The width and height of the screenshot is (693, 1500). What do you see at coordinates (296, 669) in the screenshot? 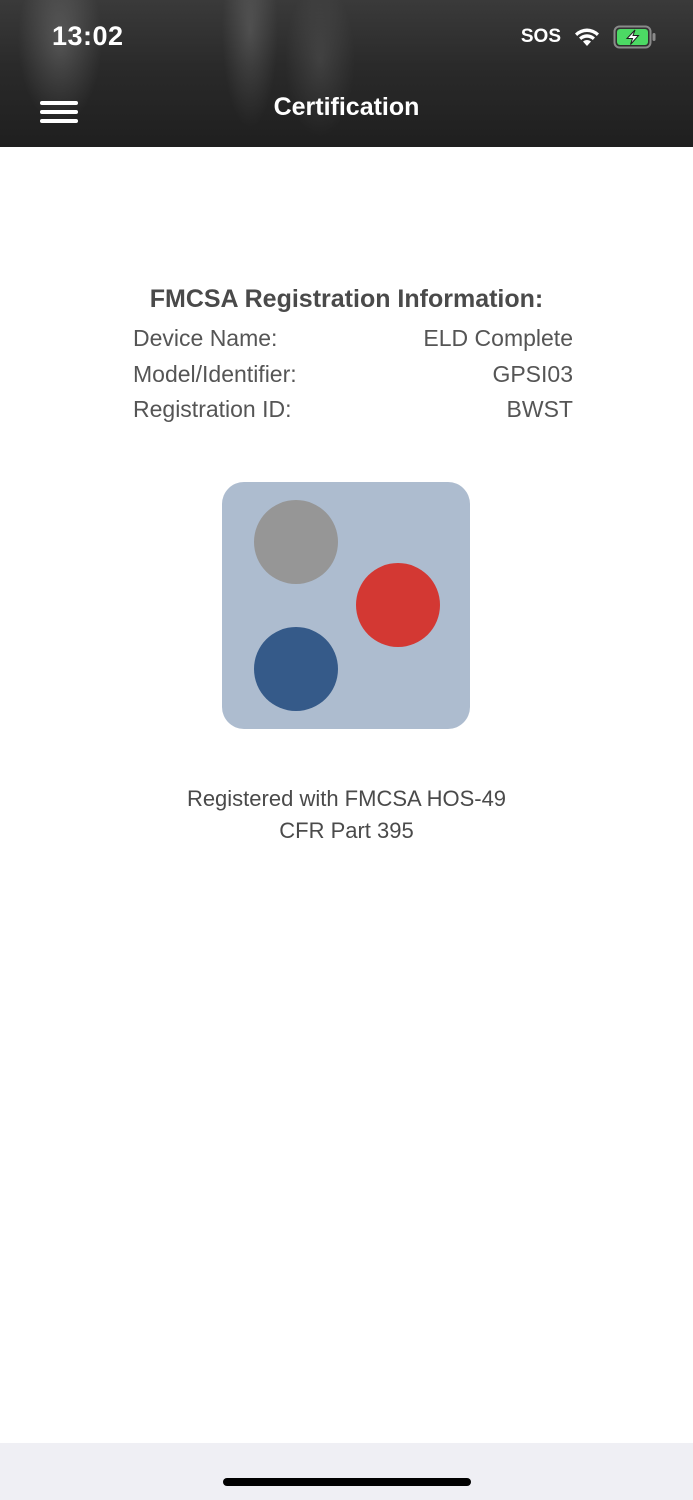
I see `logo-blue-dot` at bounding box center [296, 669].